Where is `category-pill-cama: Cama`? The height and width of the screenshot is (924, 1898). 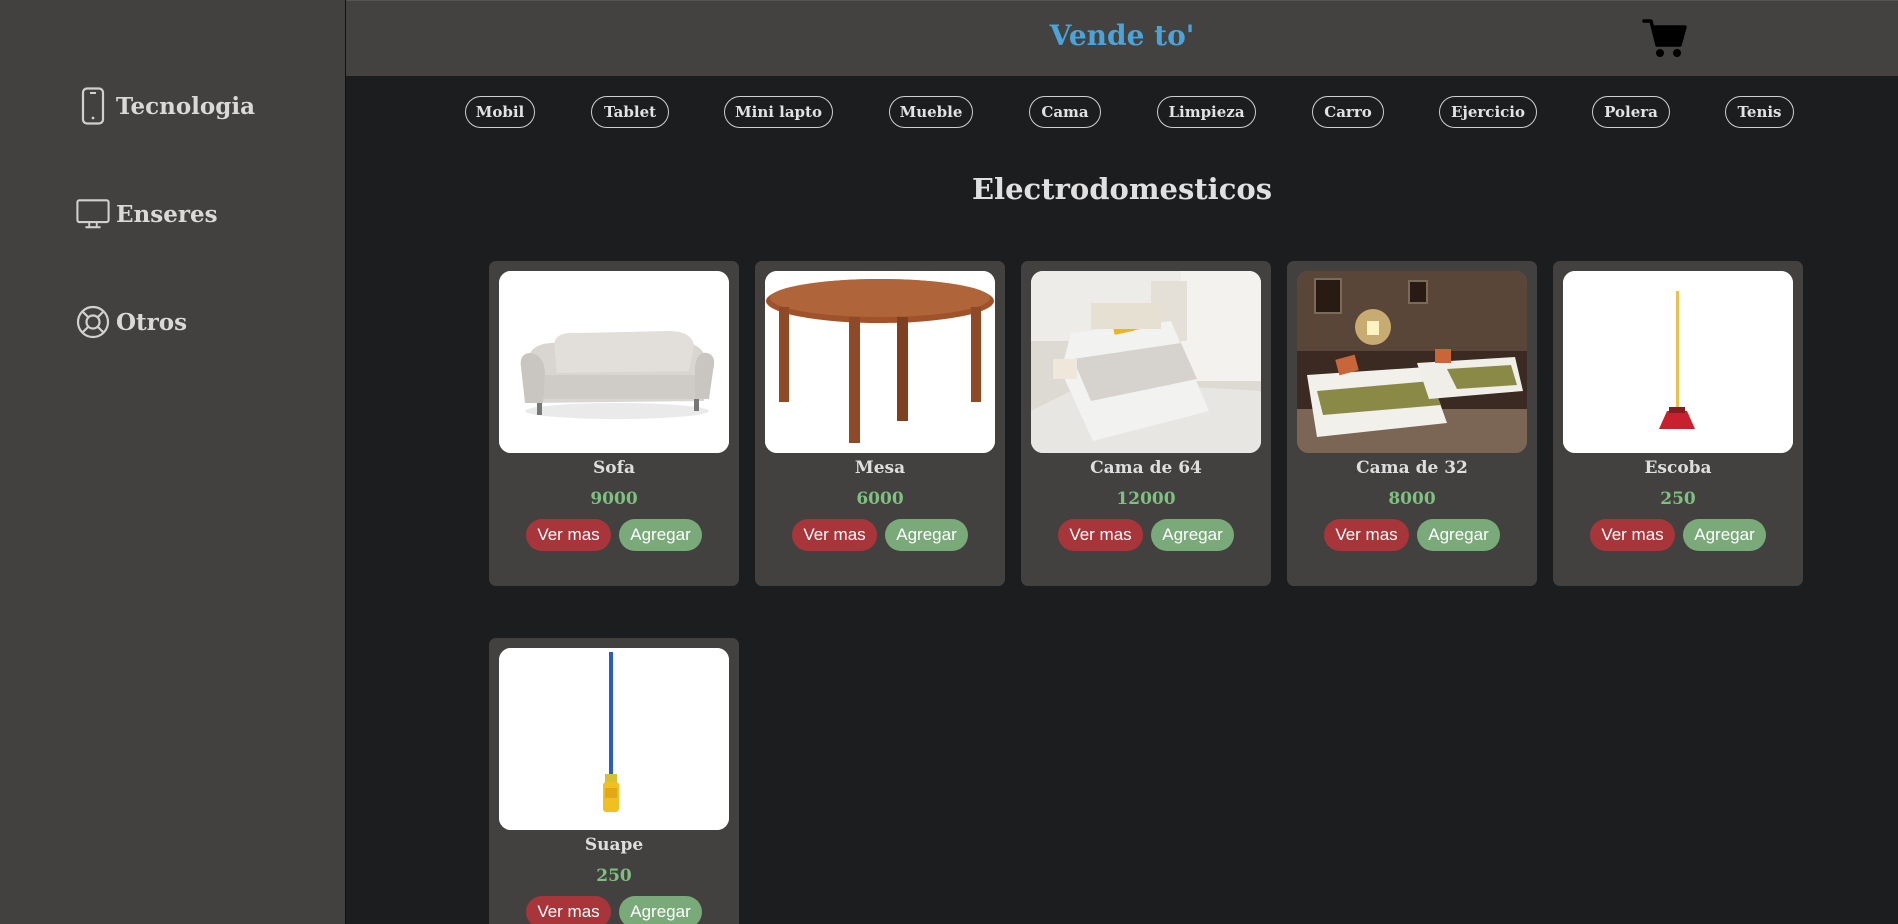
category-pill-cama: Cama is located at coordinates (1065, 112).